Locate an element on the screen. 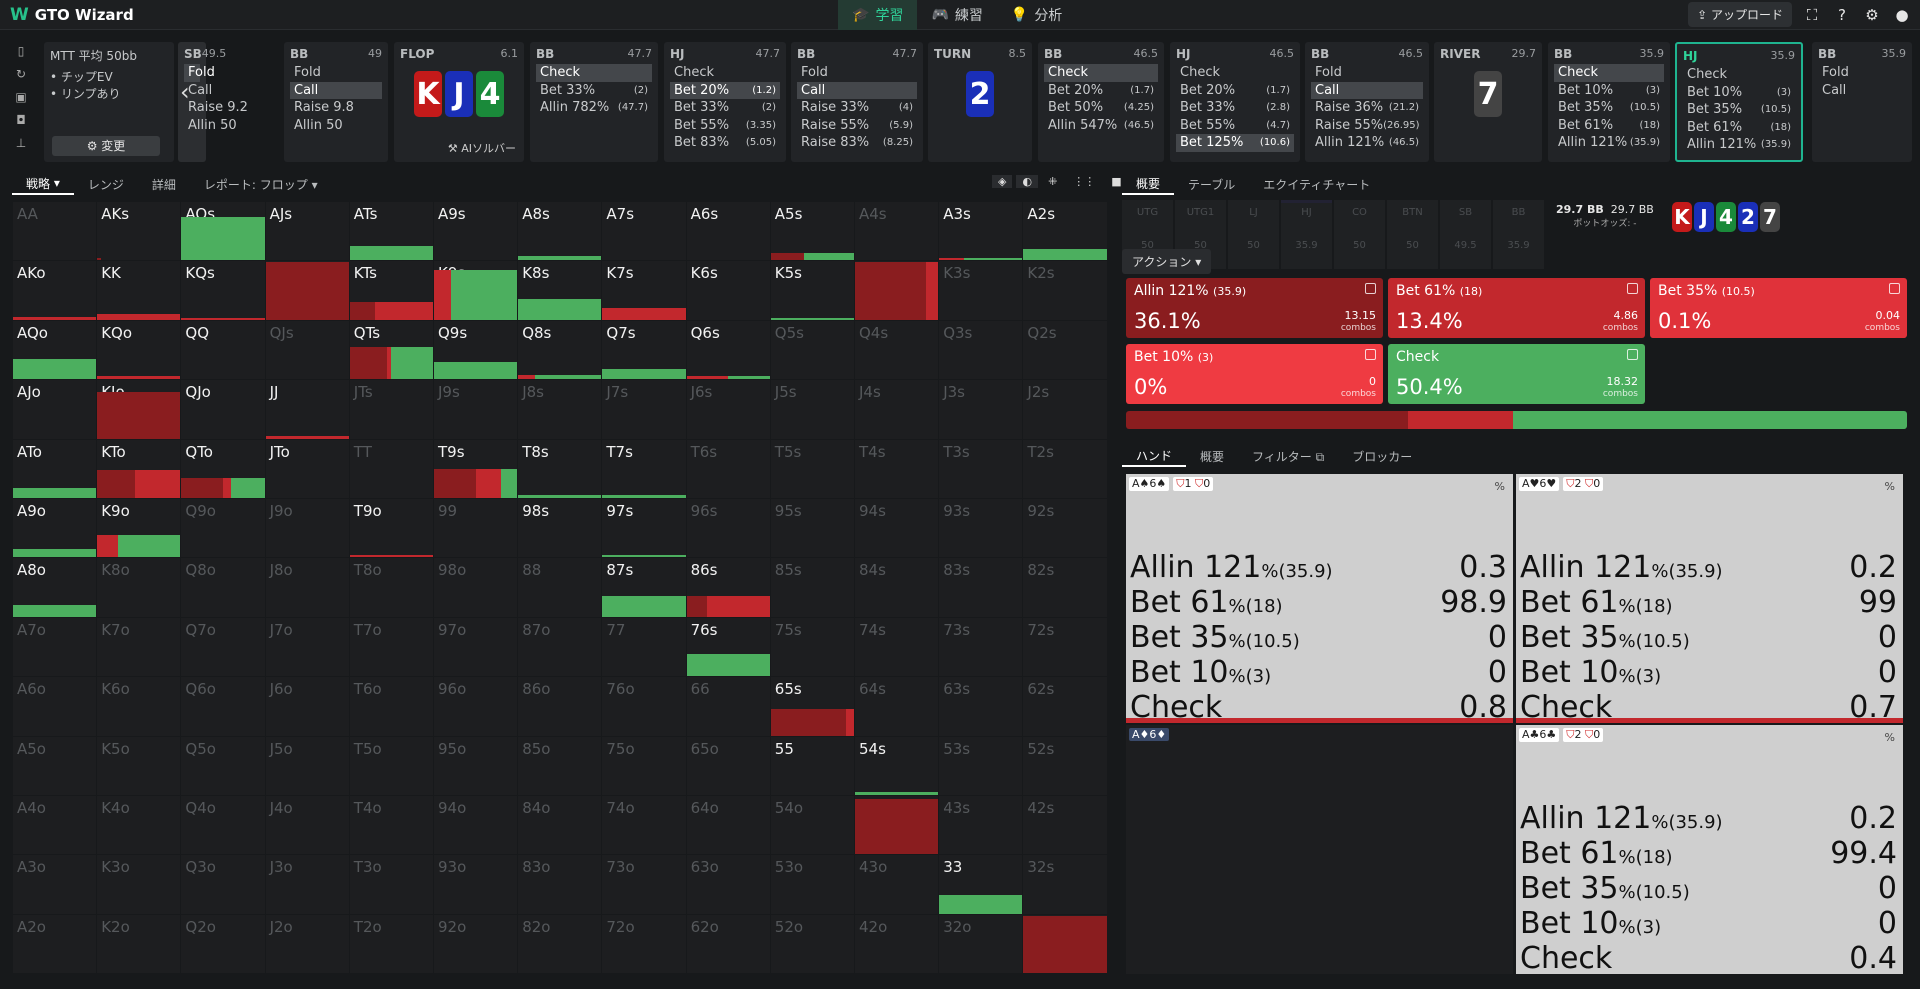  view-mode-1-icon: ◈ is located at coordinates (1002, 181).